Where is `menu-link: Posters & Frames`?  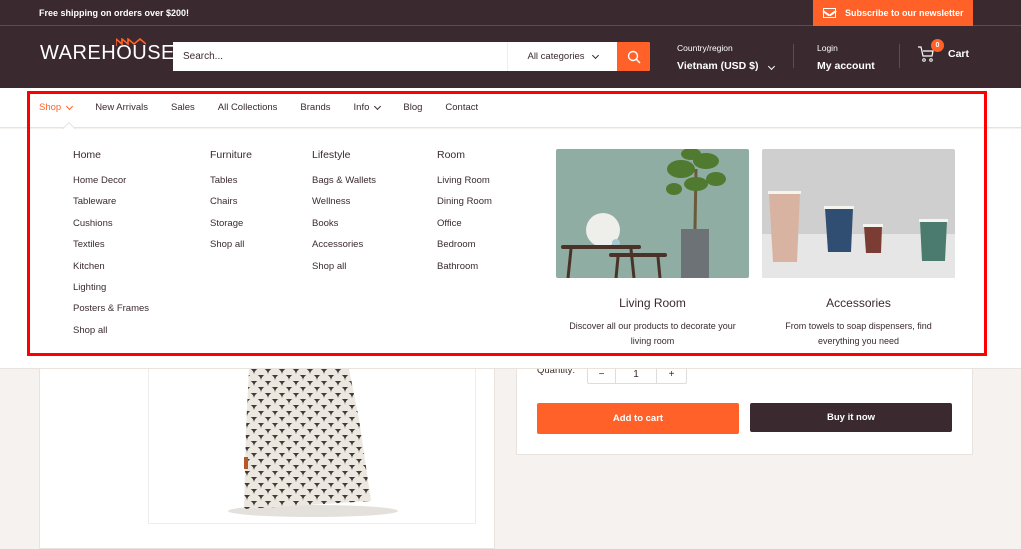 menu-link: Posters & Frames is located at coordinates (111, 313).